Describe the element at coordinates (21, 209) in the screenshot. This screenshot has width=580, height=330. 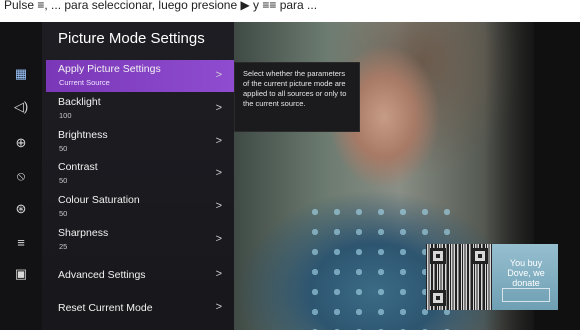
I see `accessibility-icon: ⊛` at that location.